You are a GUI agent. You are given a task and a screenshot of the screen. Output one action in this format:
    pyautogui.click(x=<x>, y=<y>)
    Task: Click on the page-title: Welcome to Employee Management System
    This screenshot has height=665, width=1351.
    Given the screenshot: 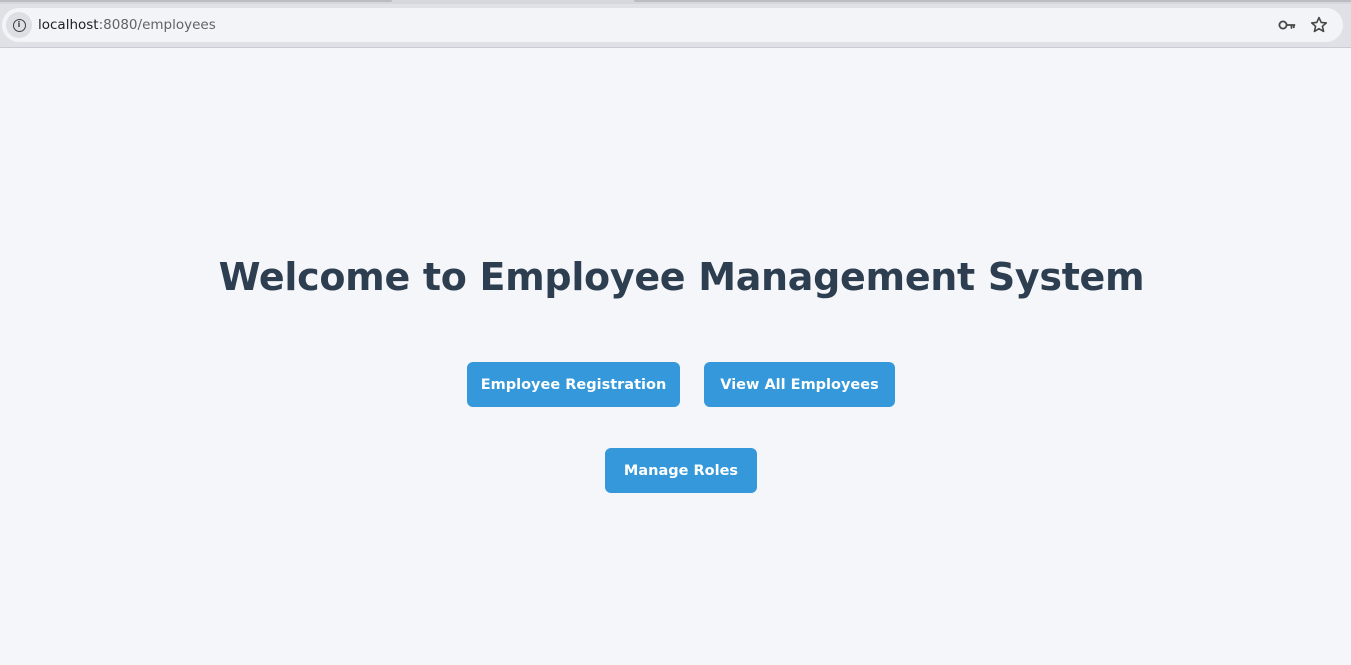 What is the action you would take?
    pyautogui.click(x=681, y=277)
    